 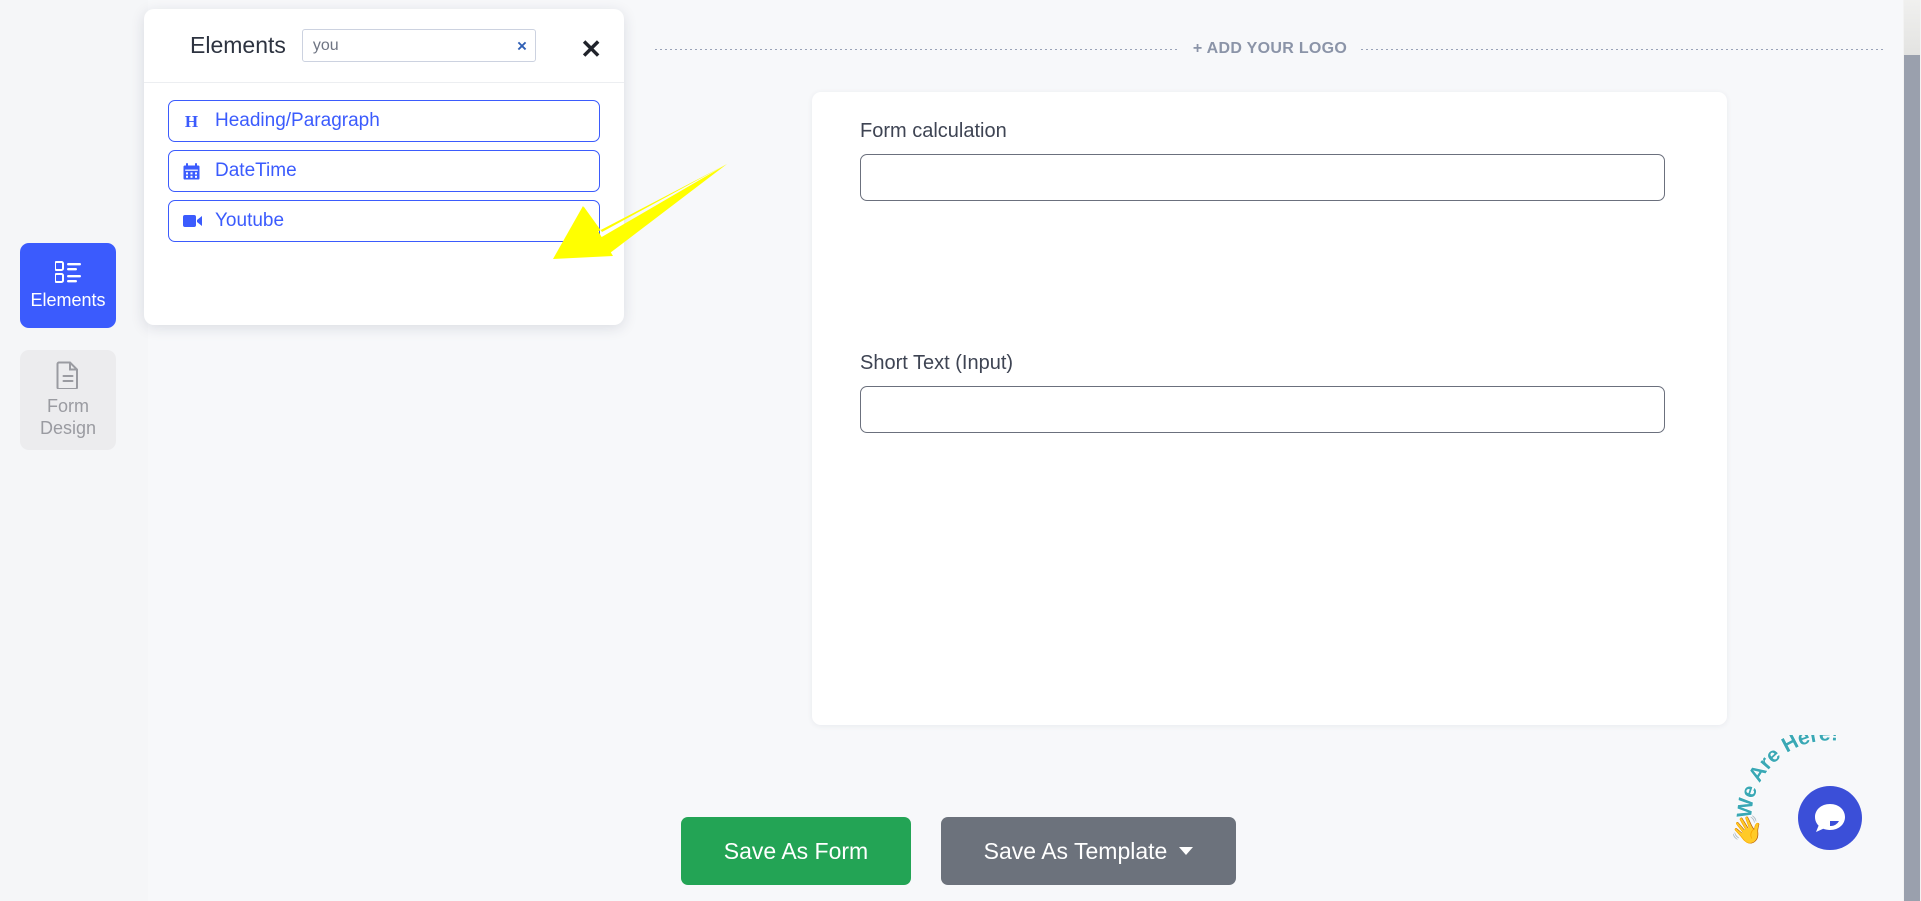 What do you see at coordinates (1623, 49) in the screenshot?
I see `logo-divider-right` at bounding box center [1623, 49].